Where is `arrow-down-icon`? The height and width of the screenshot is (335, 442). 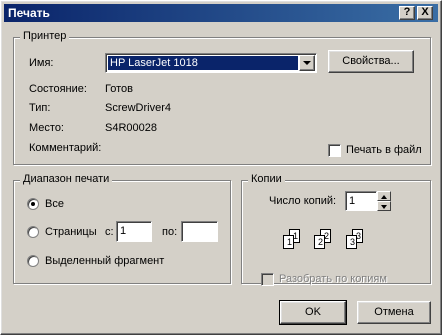
arrow-down-icon is located at coordinates (384, 207).